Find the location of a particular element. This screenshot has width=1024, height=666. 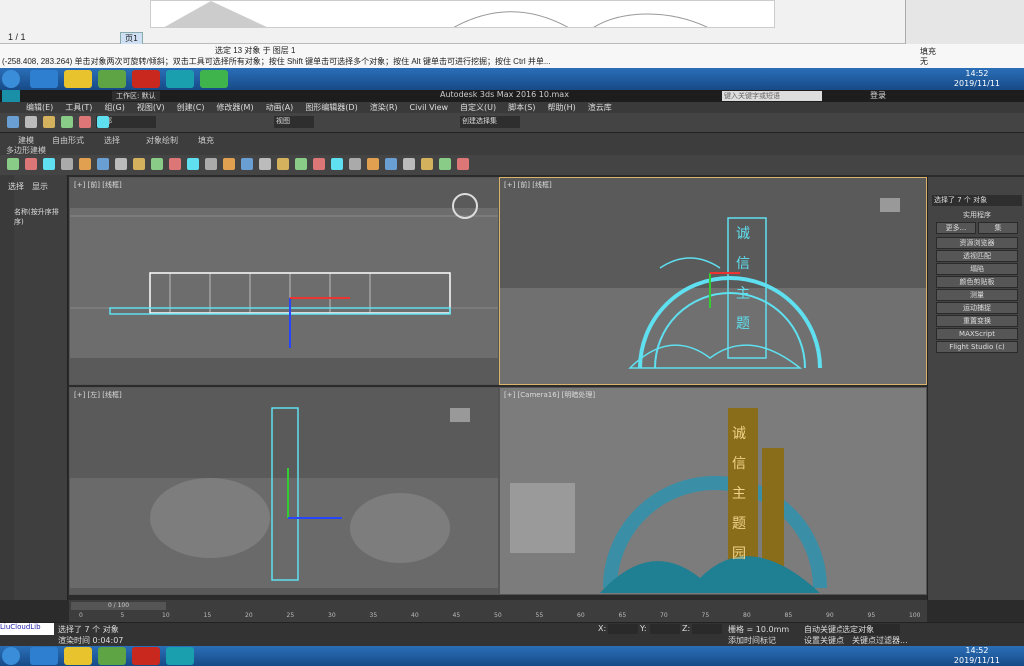

ribbon-tab: 自由形式 is located at coordinates (68, 140).